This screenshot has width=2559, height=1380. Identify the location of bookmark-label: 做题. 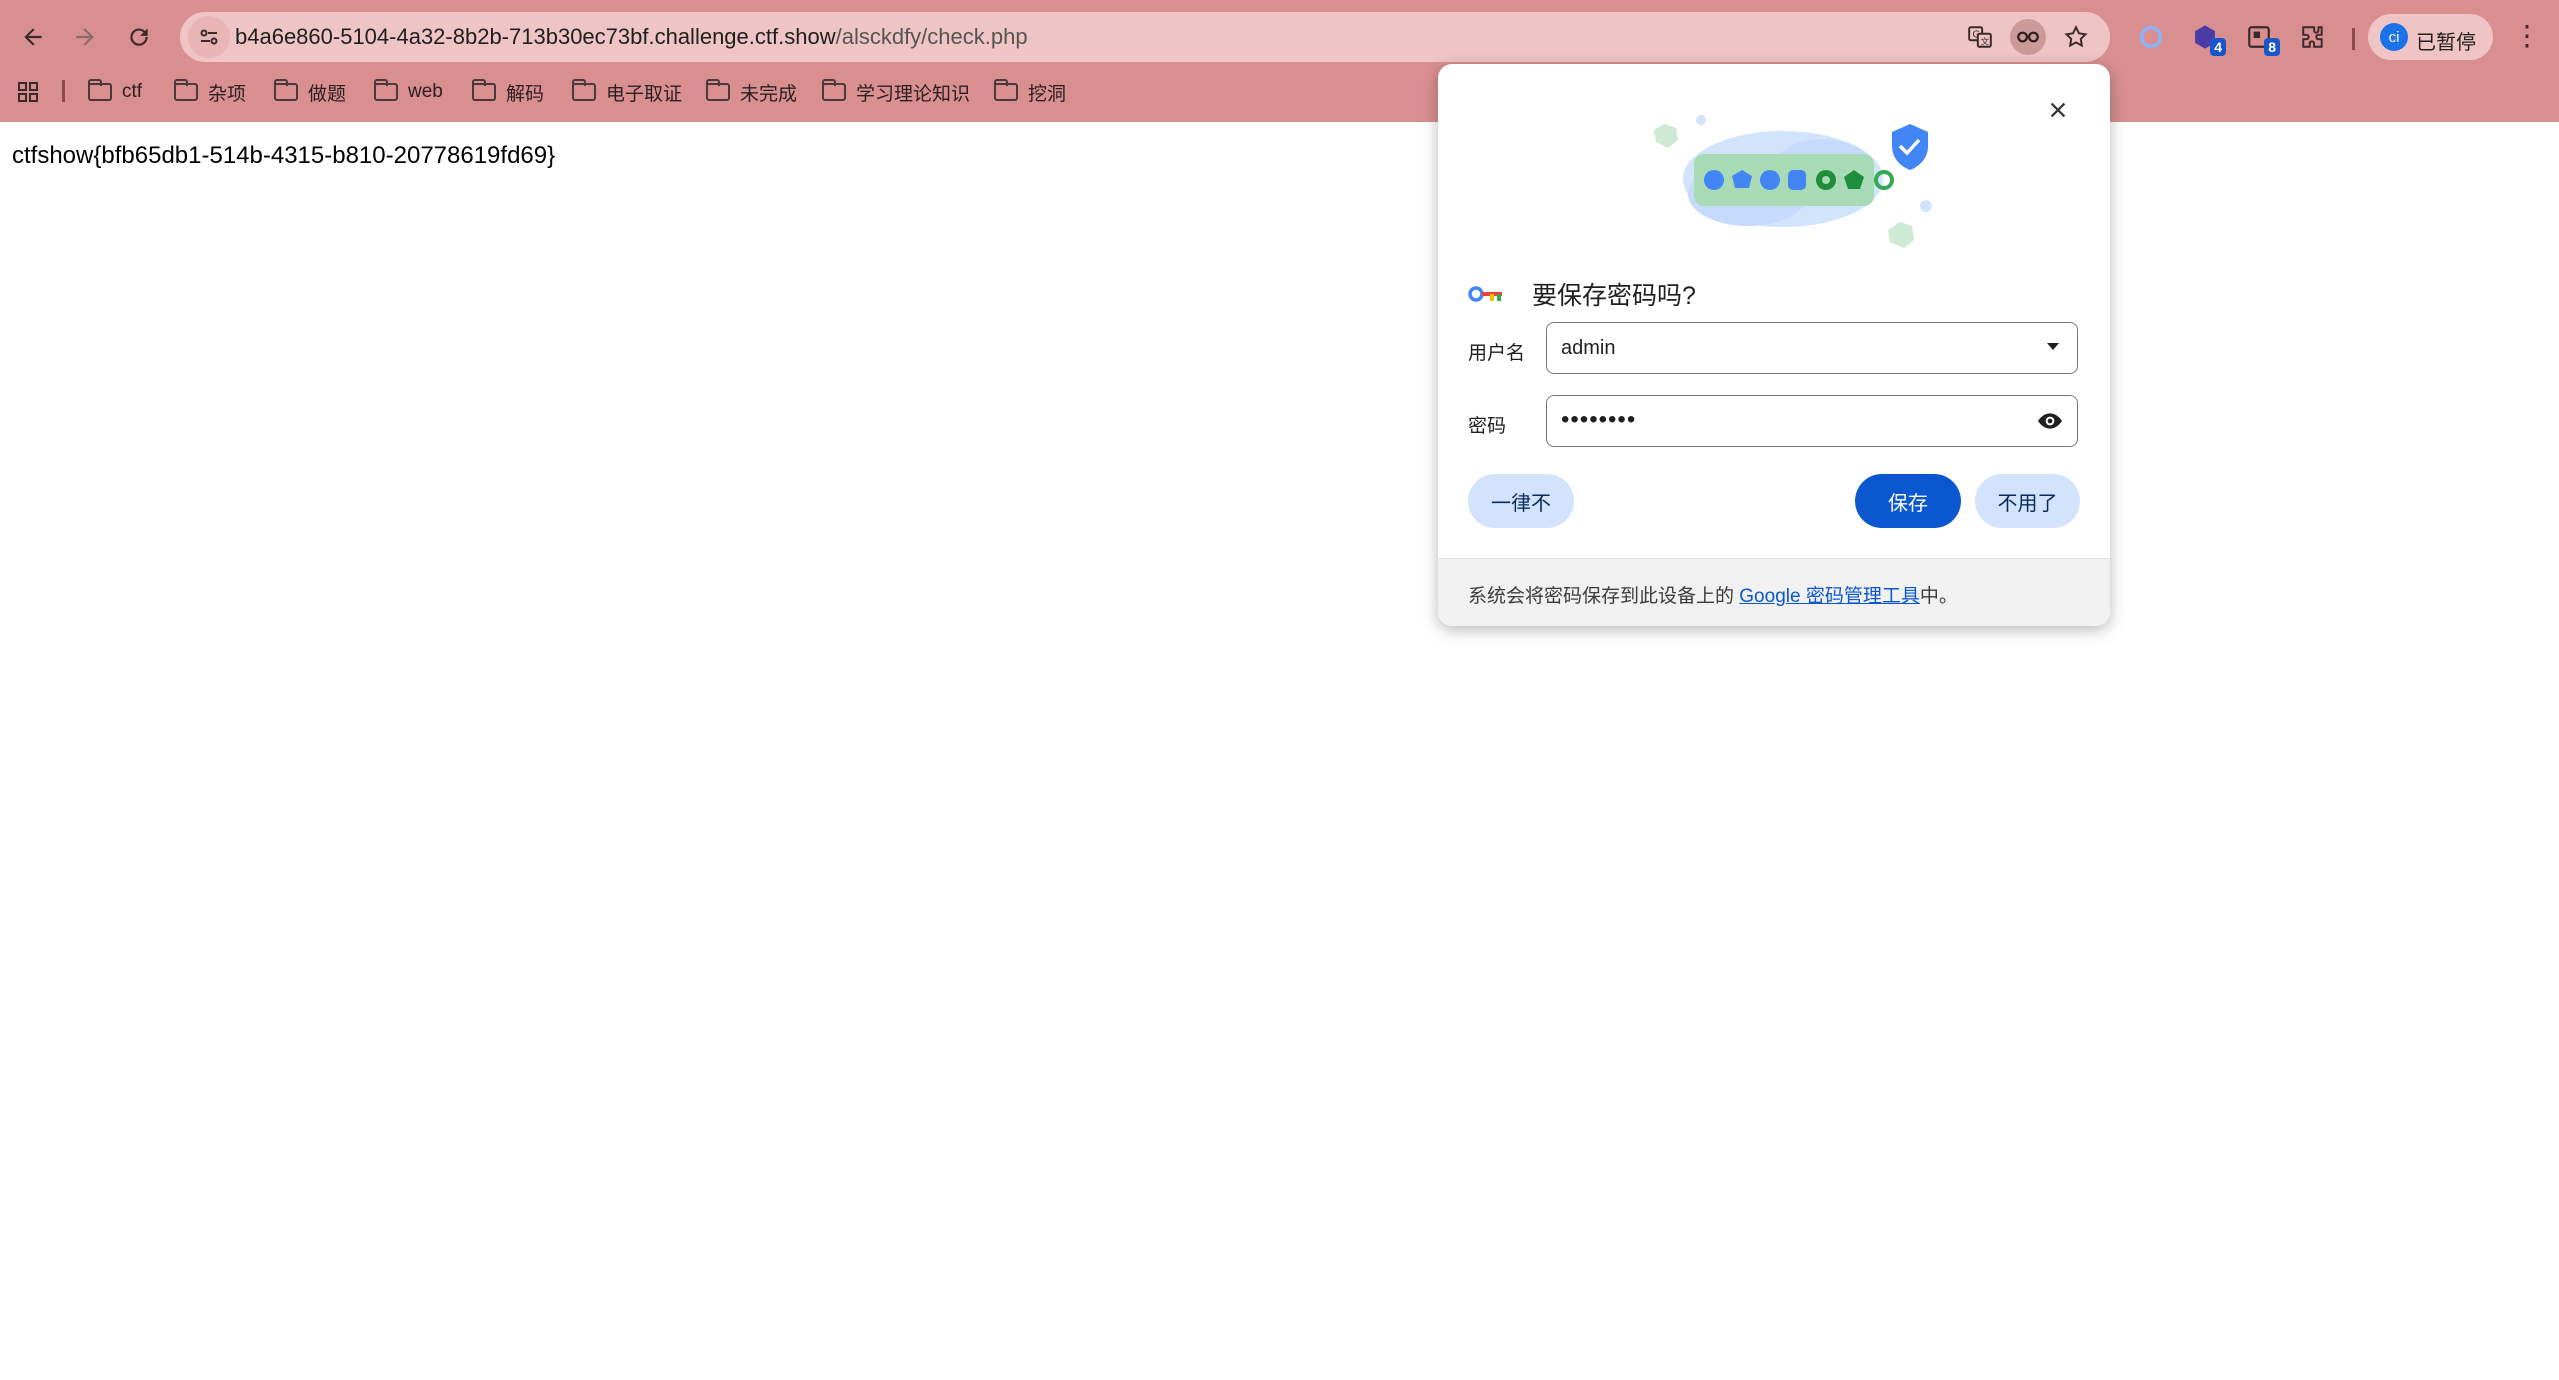
(327, 94).